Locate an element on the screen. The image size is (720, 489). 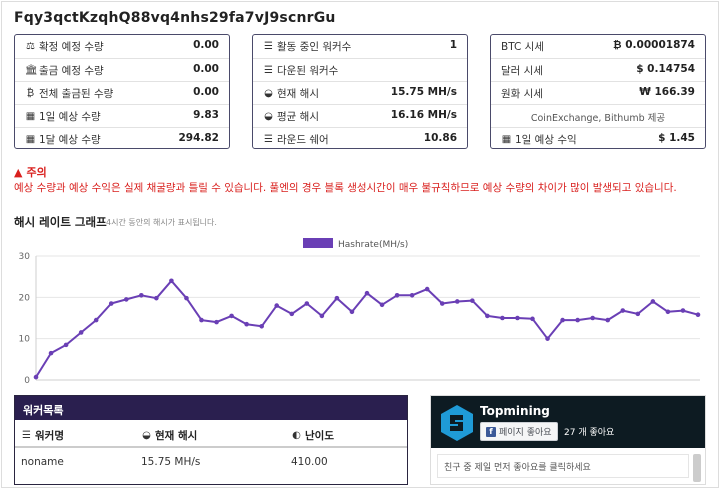
earnings-label: 전체 출금된 수량 is located at coordinates (76, 94).